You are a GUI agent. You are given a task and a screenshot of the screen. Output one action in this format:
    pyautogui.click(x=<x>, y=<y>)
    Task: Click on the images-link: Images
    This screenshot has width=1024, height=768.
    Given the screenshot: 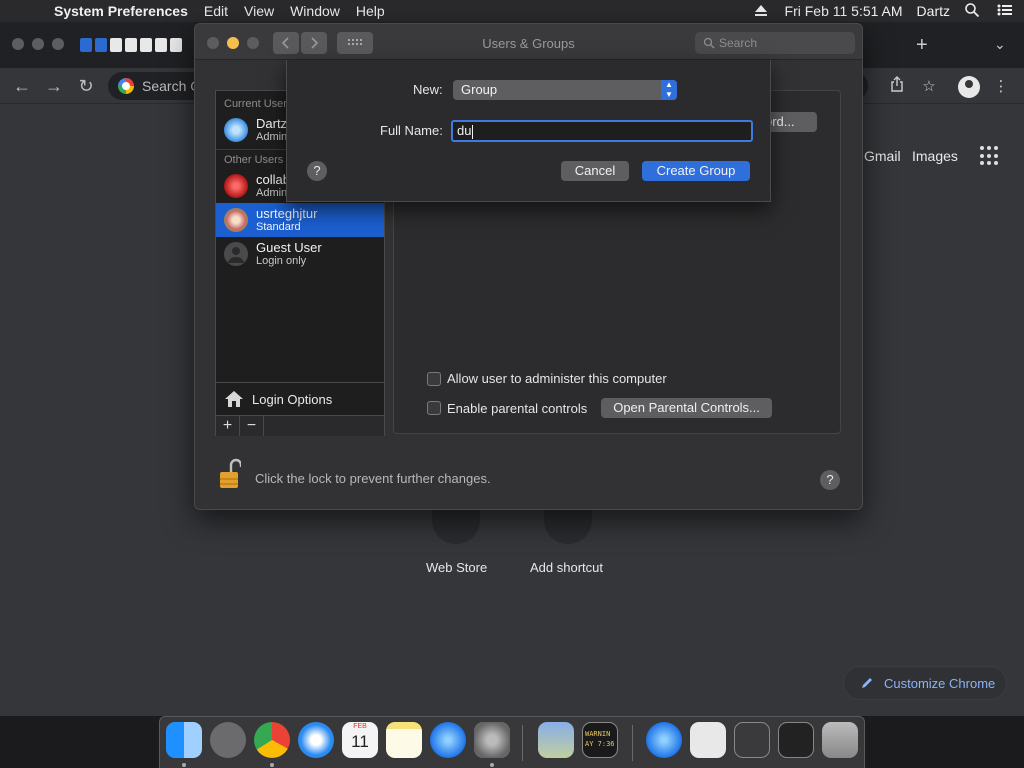 What is the action you would take?
    pyautogui.click(x=935, y=156)
    